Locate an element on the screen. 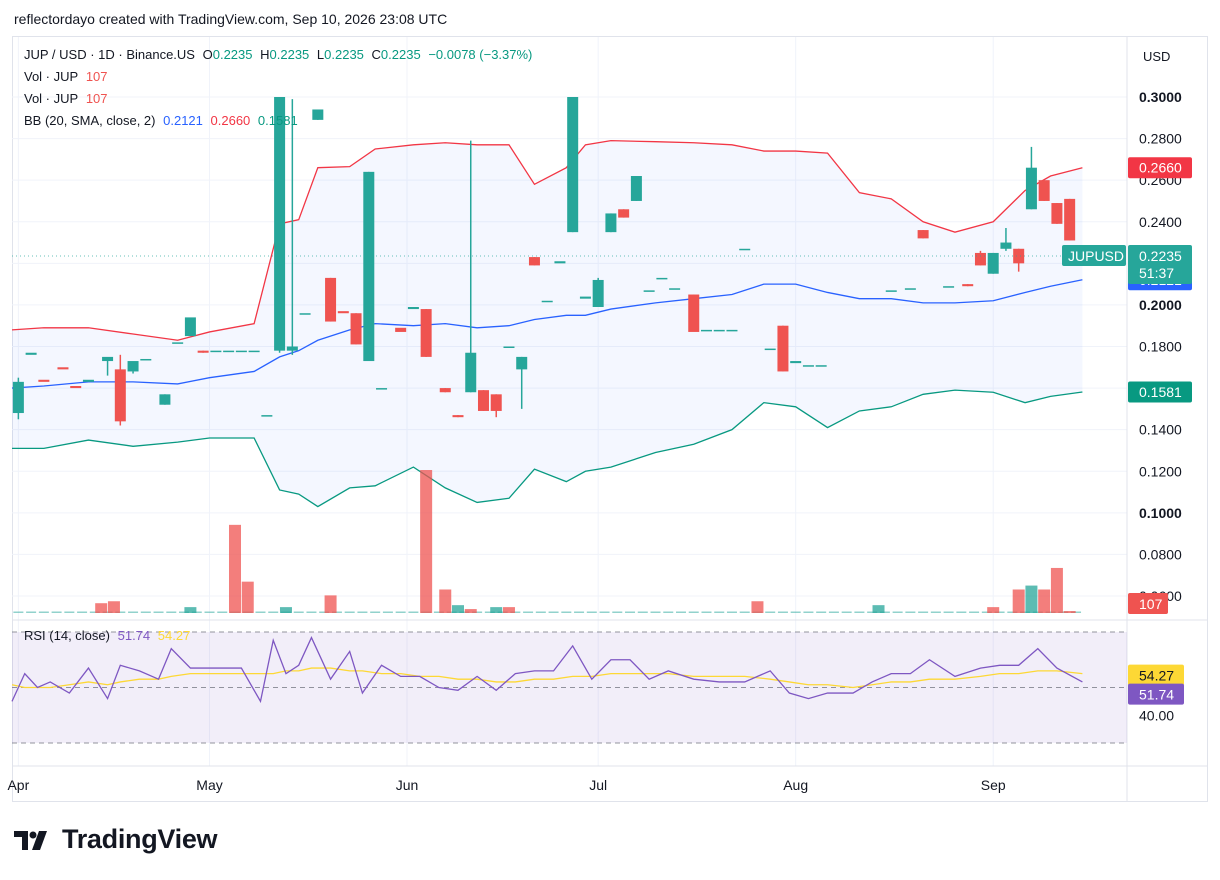  time-tick-label: Jun is located at coordinates (407, 785).